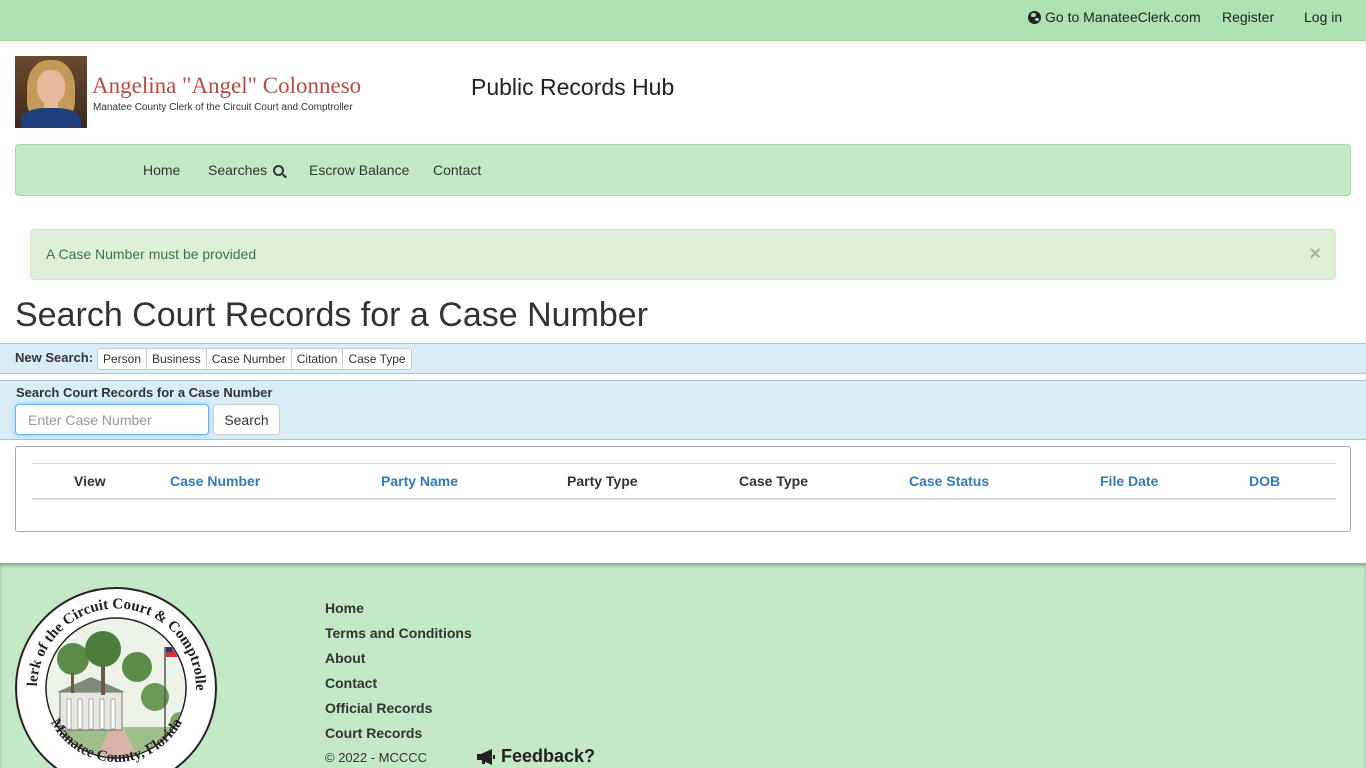 Image resolution: width=1366 pixels, height=768 pixels. I want to click on login-link: Log in, so click(1323, 17).